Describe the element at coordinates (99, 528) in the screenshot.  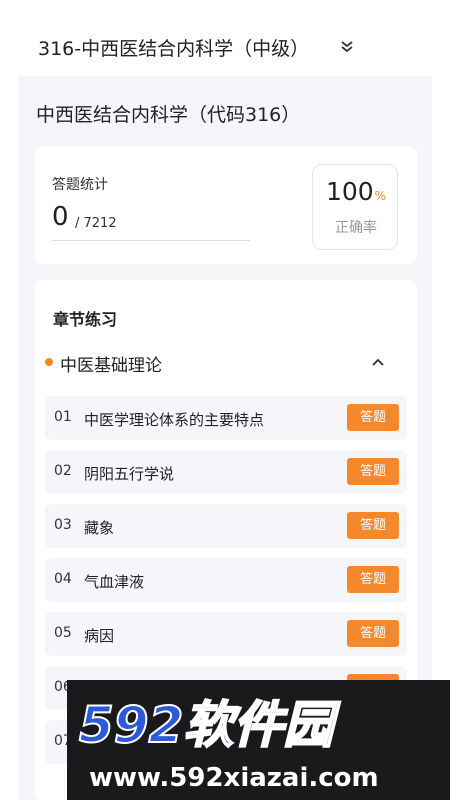
I see `lesson-name: 藏象` at that location.